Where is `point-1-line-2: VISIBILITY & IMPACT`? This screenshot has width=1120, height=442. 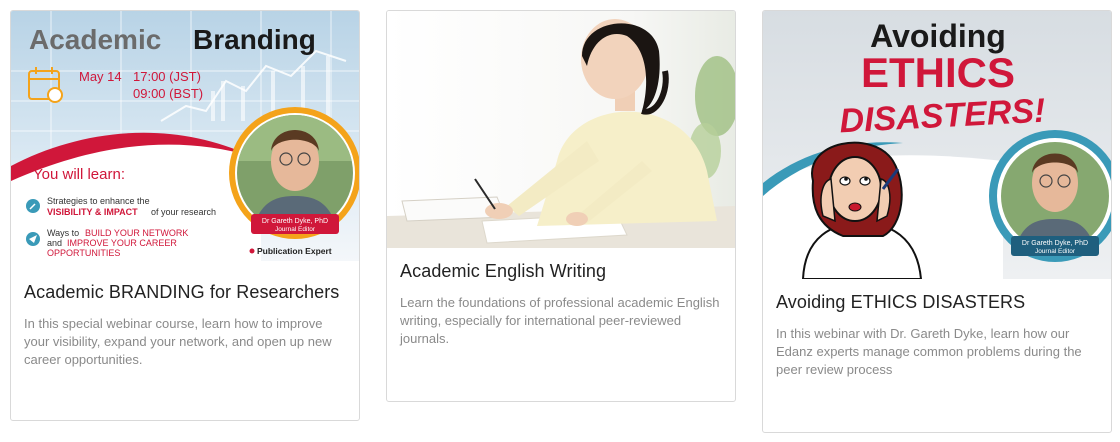 point-1-line-2: VISIBILITY & IMPACT is located at coordinates (92, 212).